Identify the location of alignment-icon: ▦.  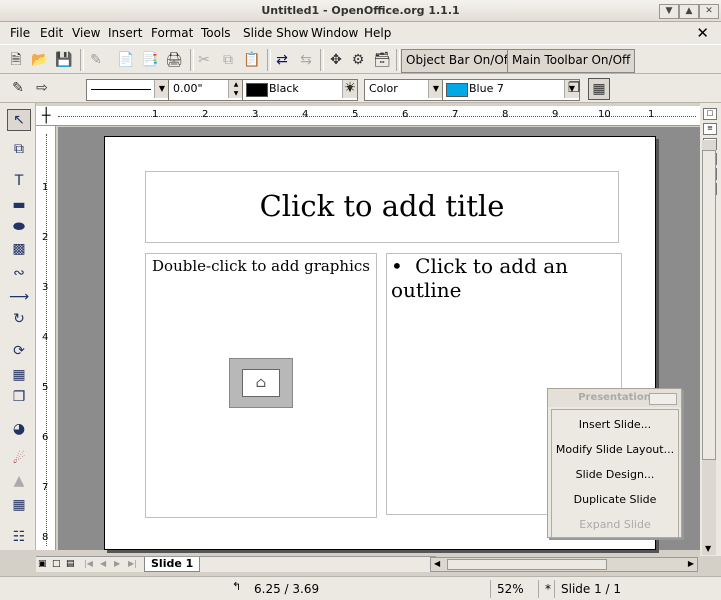
(19, 375).